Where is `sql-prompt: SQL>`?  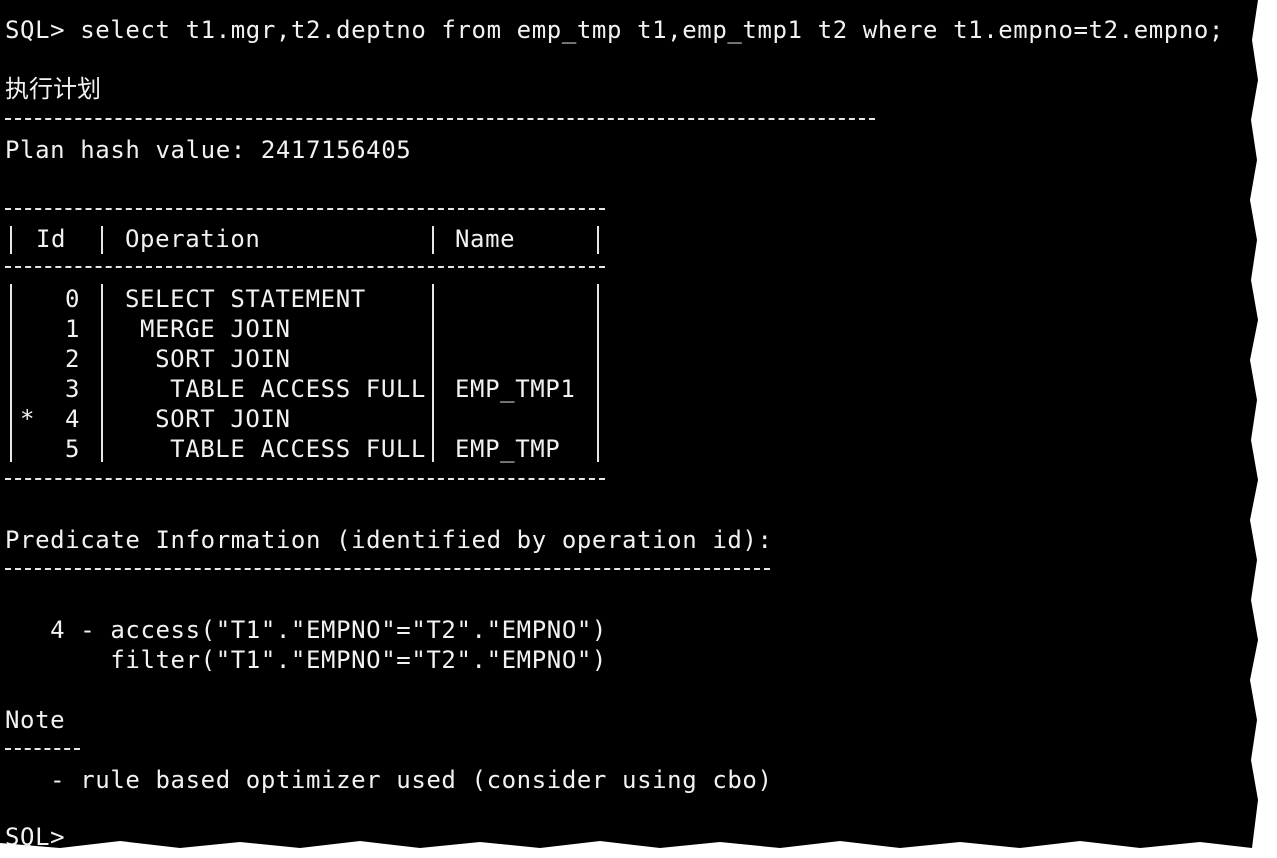 sql-prompt: SQL> is located at coordinates (35, 835).